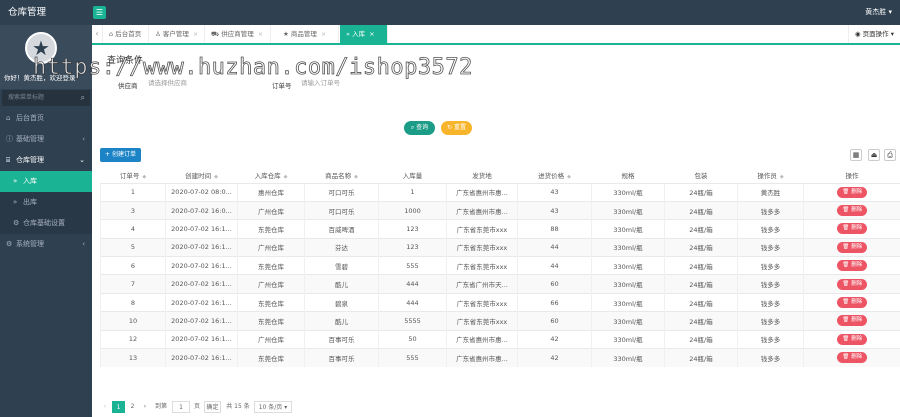 The height and width of the screenshot is (417, 900). What do you see at coordinates (770, 192) in the screenshot?
I see `table-cell: 黄杰胜` at bounding box center [770, 192].